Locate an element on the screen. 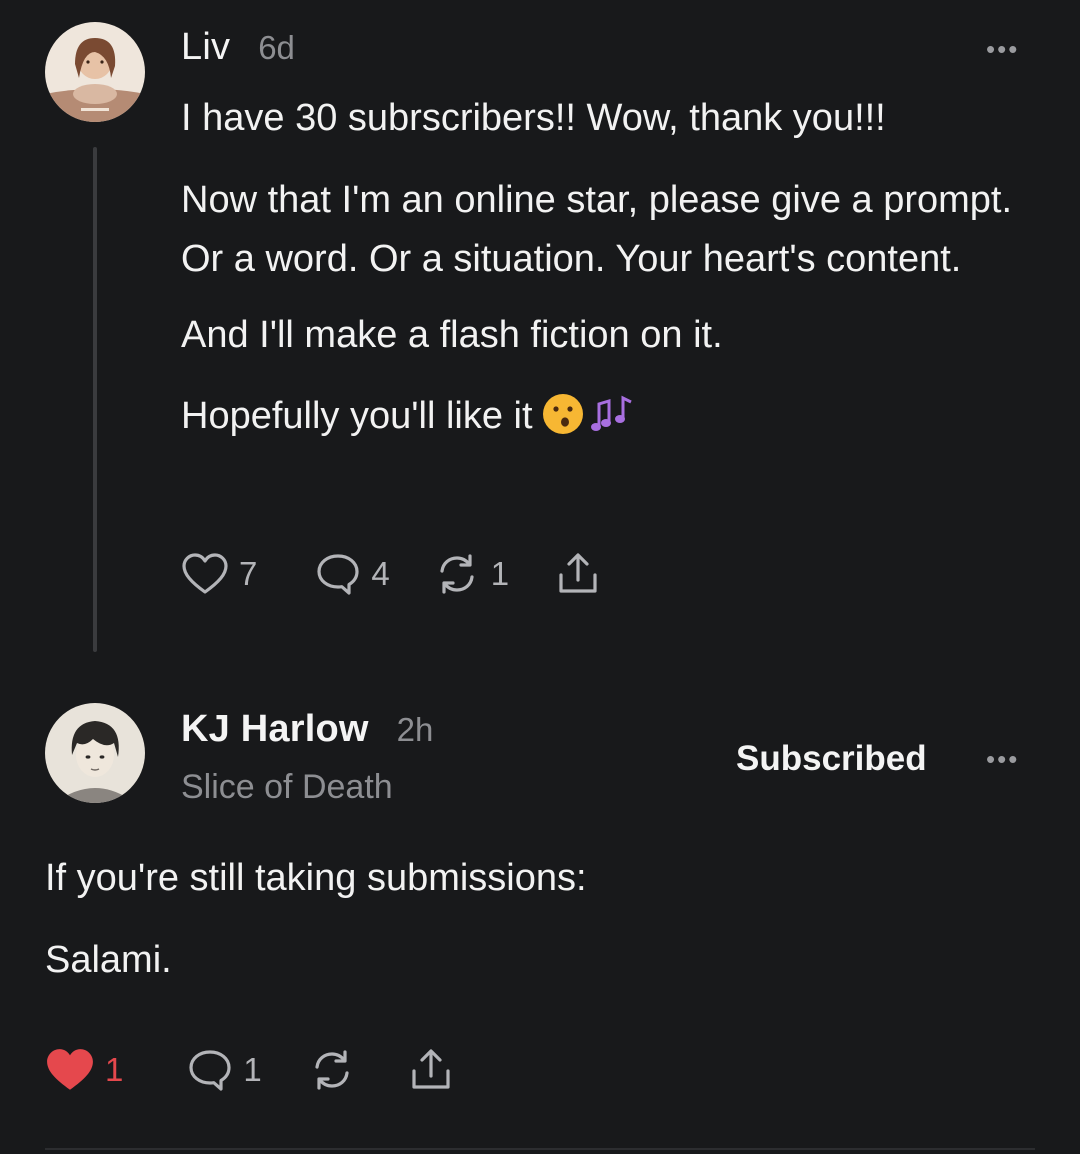 Image resolution: width=1080 pixels, height=1154 pixels. reply-restack-button is located at coordinates (332, 1070).